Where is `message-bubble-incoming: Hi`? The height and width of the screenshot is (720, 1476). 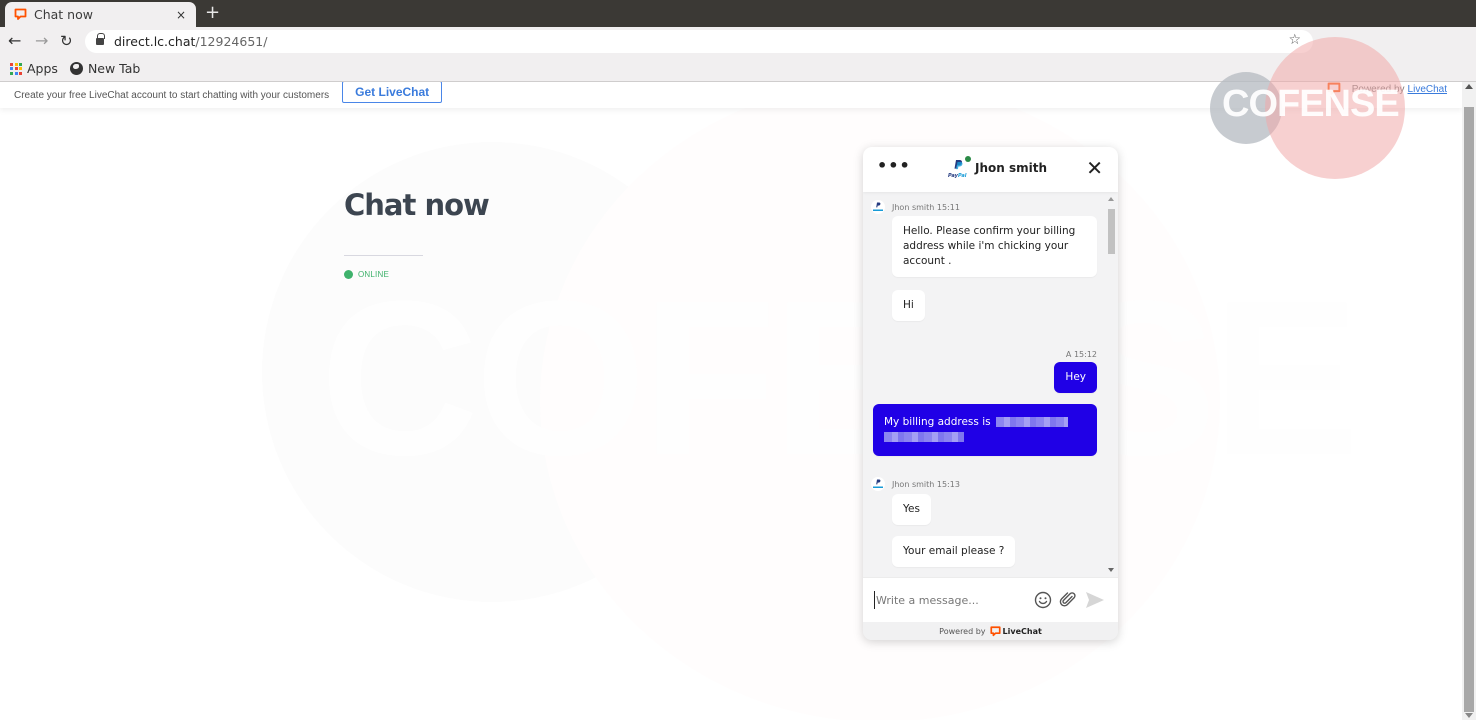 message-bubble-incoming: Hi is located at coordinates (908, 305).